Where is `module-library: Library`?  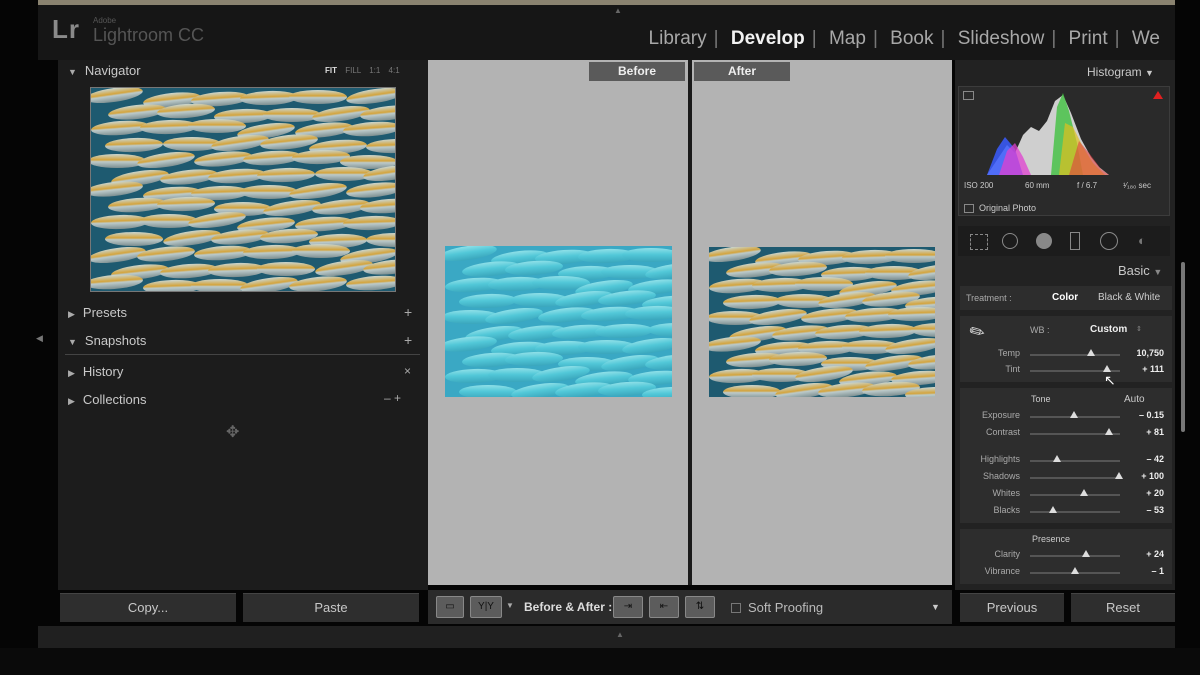
module-library: Library is located at coordinates (678, 39).